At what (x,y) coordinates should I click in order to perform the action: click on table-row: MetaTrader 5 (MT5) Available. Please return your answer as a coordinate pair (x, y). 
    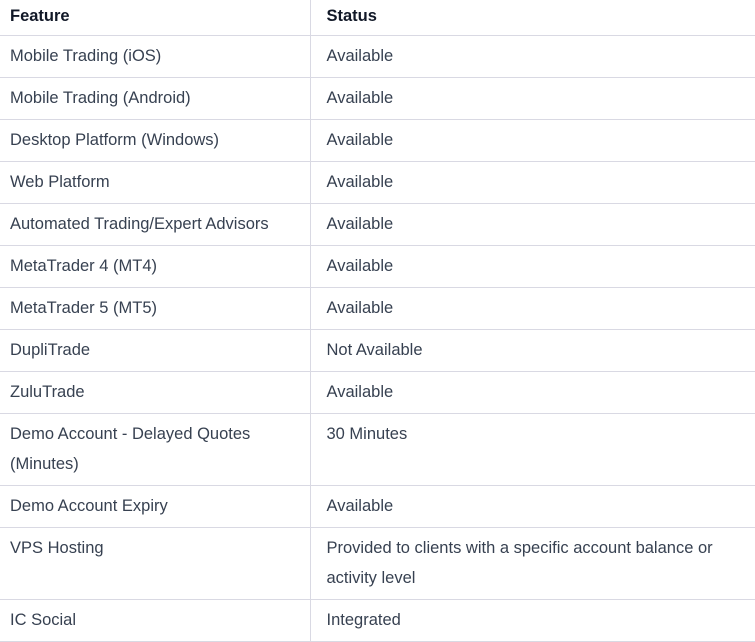
    Looking at the image, I should click on (377, 308).